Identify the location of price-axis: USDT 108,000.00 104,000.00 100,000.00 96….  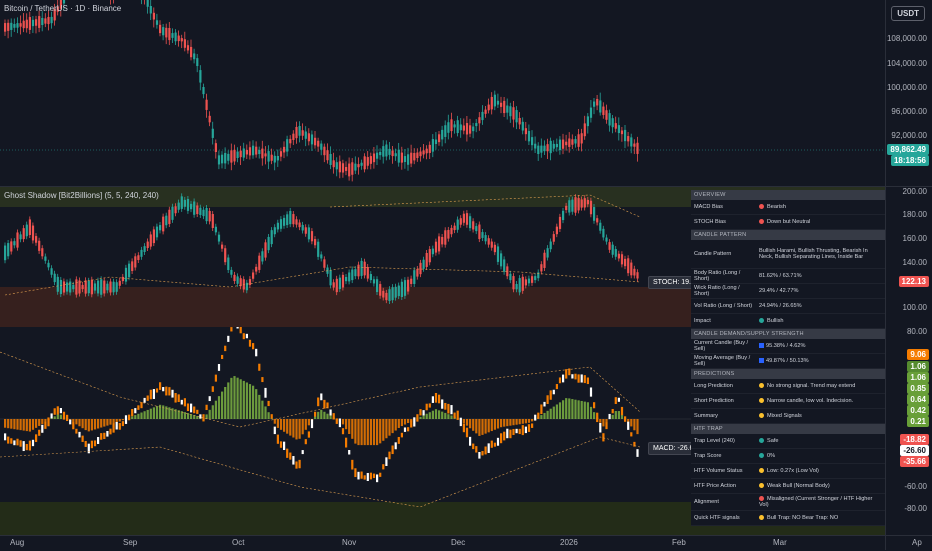
(908, 275).